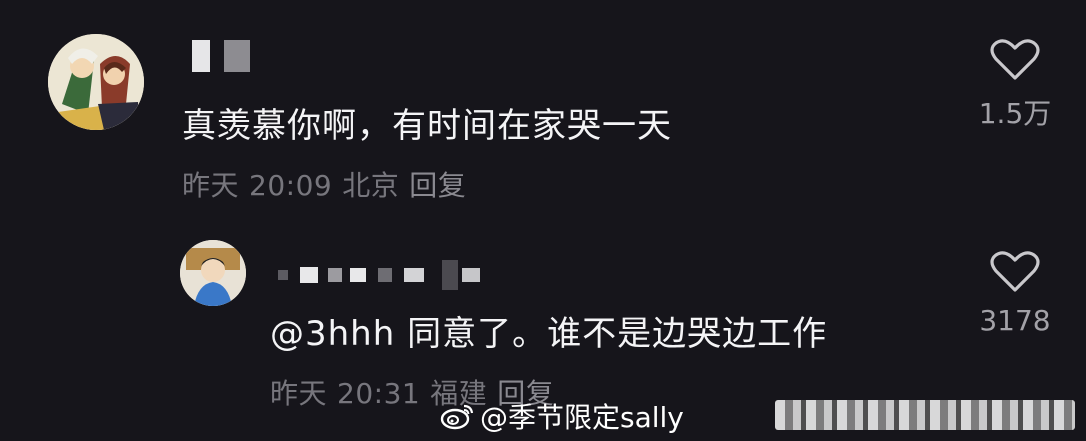 This screenshot has width=1086, height=441. I want to click on comment-meta: 昨天 20:09 北京 回复, so click(329, 184).